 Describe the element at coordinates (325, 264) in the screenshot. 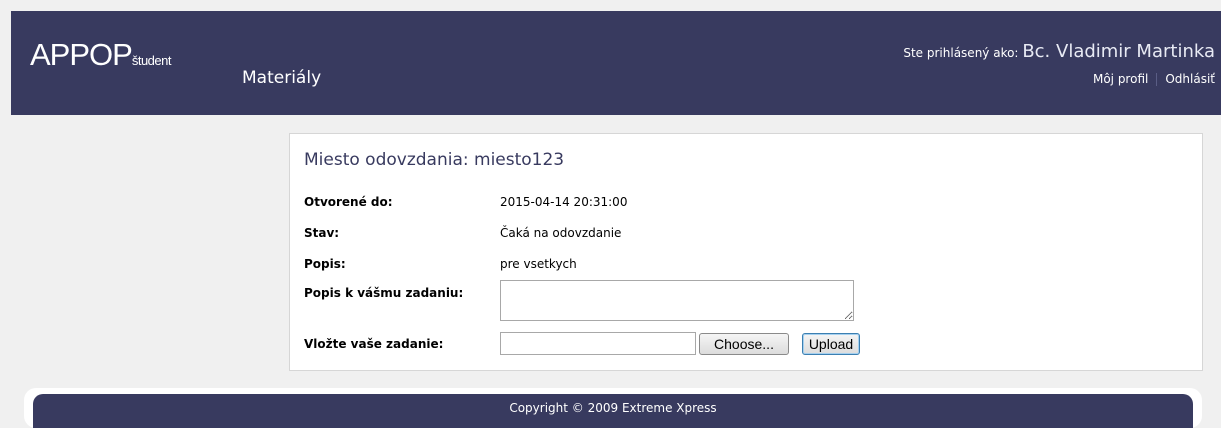

I see `row-label: Popis:` at that location.